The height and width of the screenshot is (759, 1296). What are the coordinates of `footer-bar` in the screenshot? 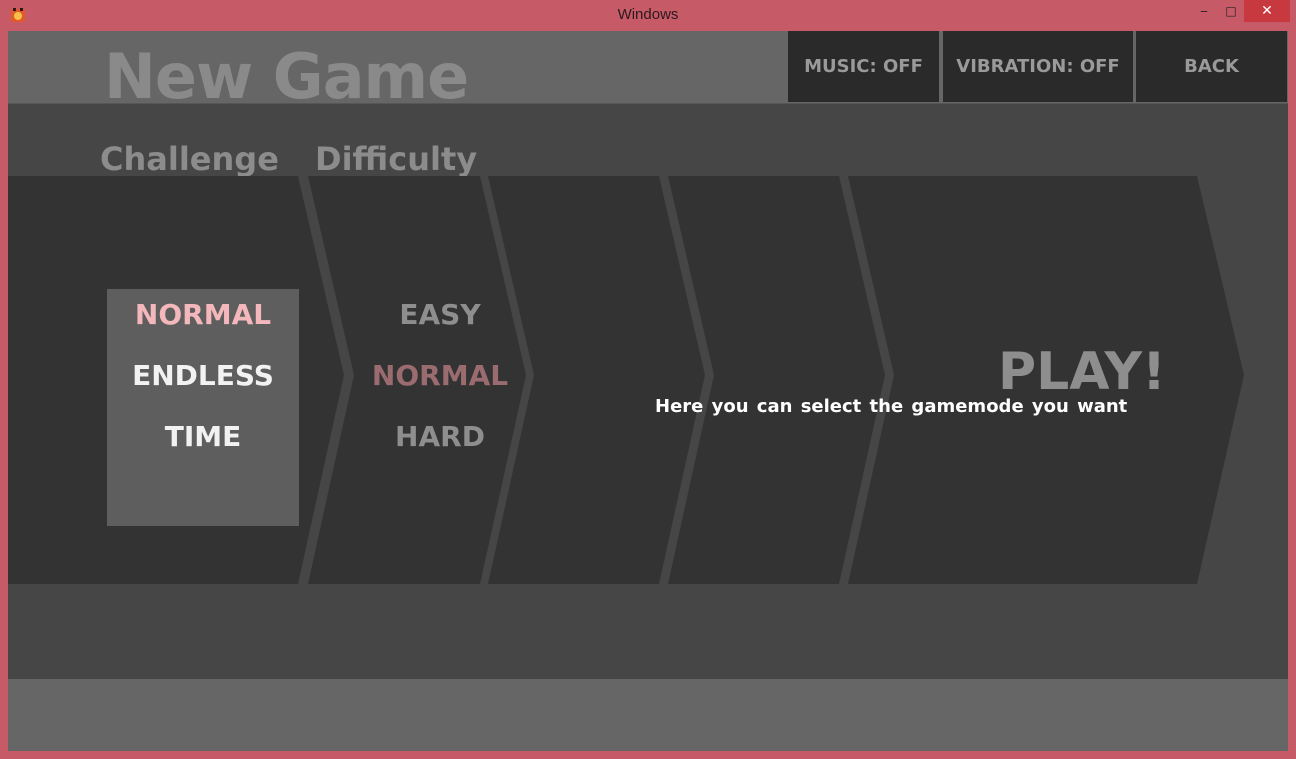 It's located at (648, 715).